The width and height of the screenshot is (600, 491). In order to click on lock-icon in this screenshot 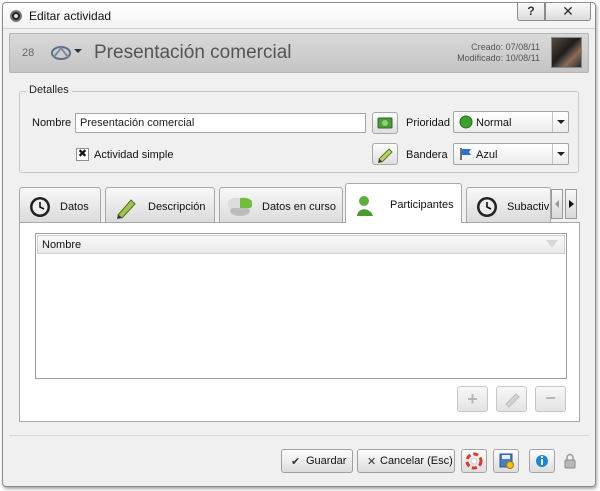, I will do `click(570, 461)`.